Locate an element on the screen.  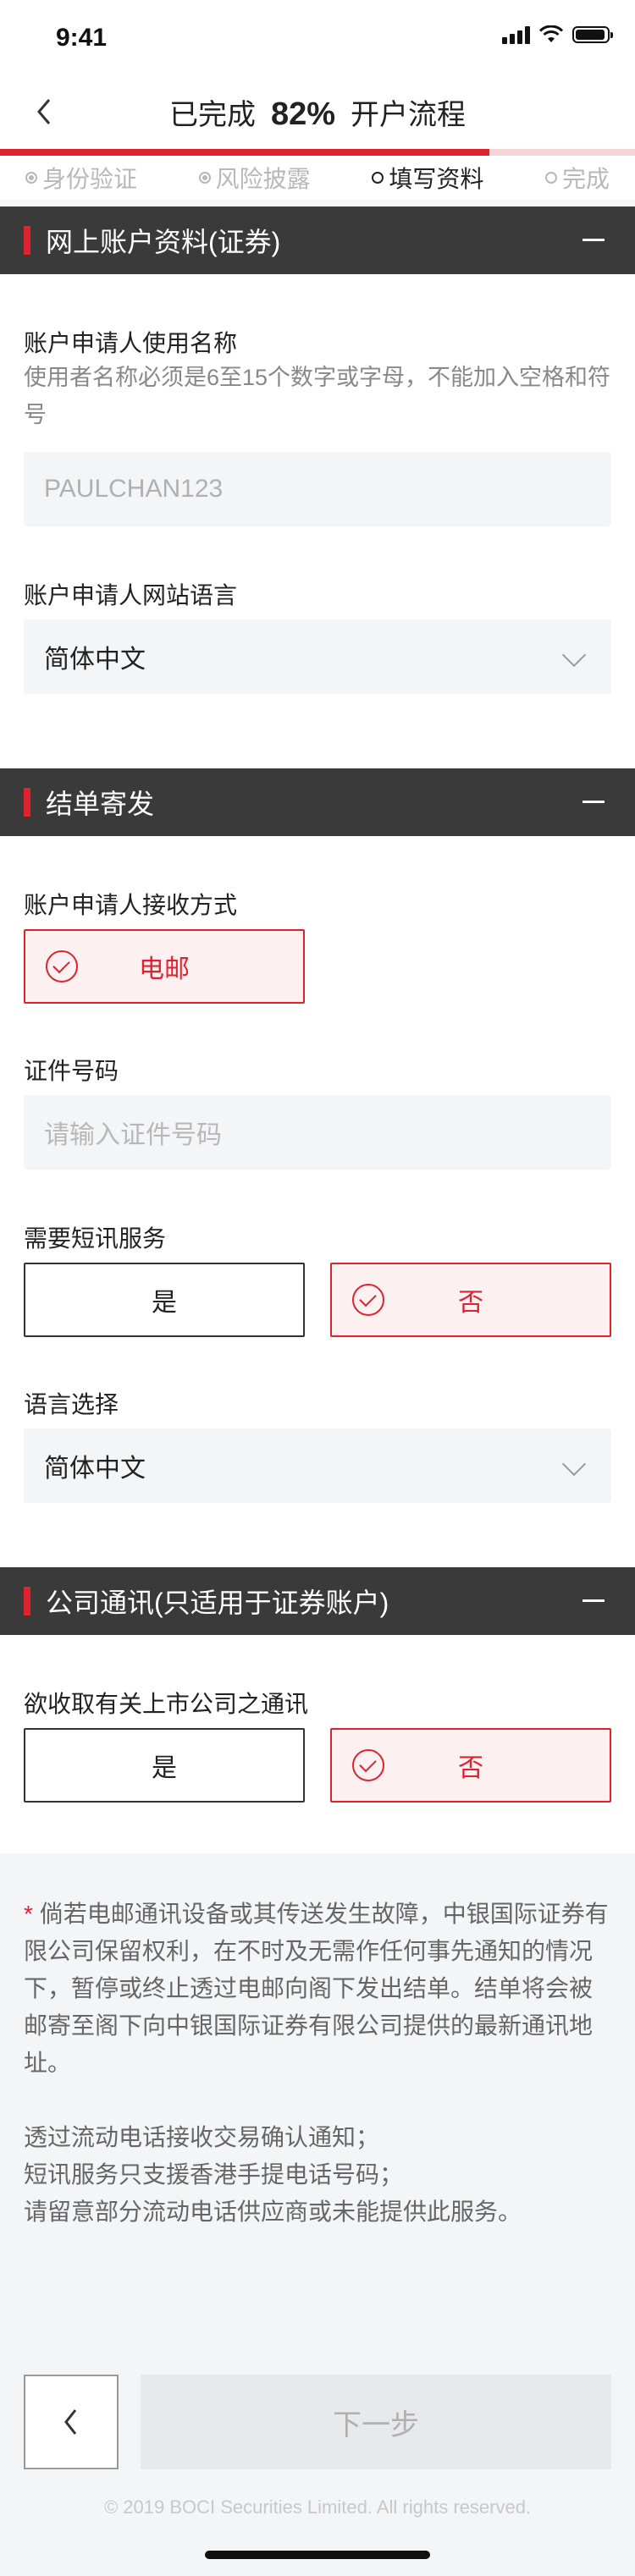
section-title: 公司通讯(只适用于证券账户) is located at coordinates (217, 1603).